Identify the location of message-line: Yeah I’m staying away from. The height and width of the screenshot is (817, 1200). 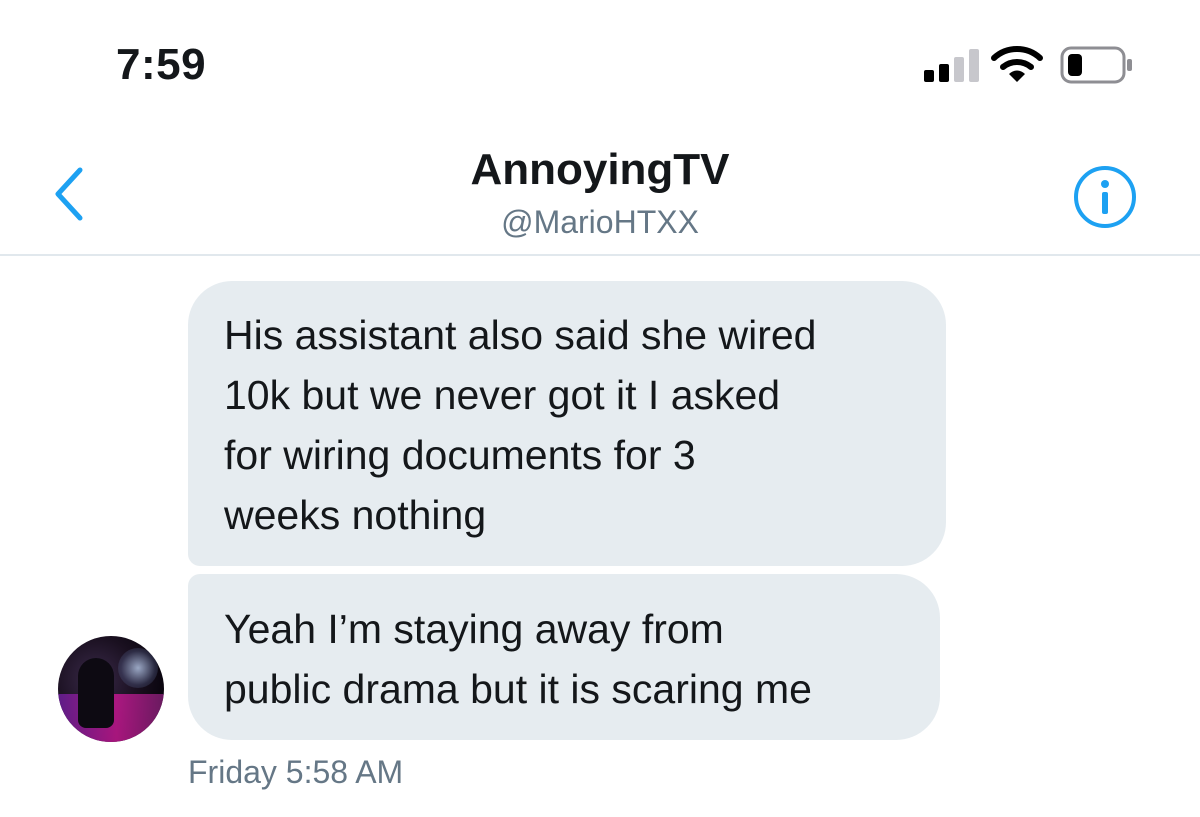
(474, 629).